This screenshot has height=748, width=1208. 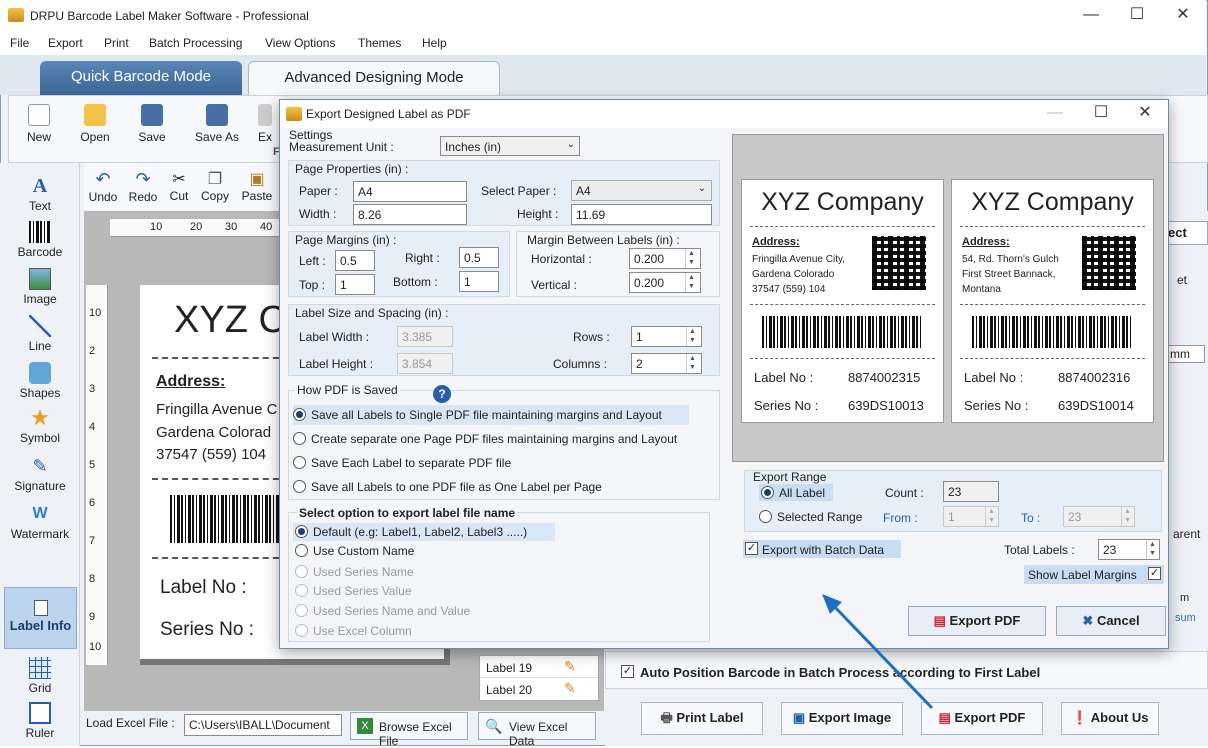 What do you see at coordinates (40, 522) in the screenshot?
I see `tool-watermark: W Watermark` at bounding box center [40, 522].